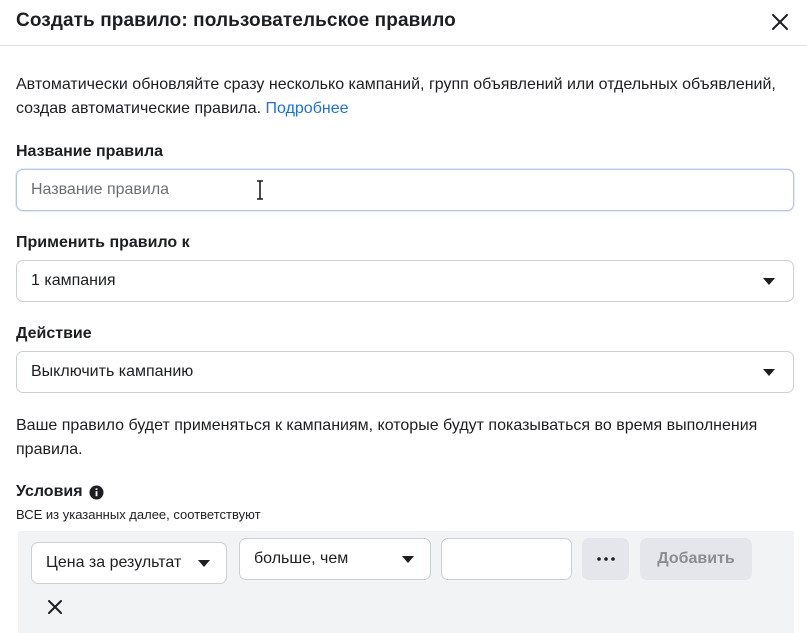 This screenshot has height=633, width=807. Describe the element at coordinates (112, 371) in the screenshot. I see `action-value: Выключить кампанию` at that location.